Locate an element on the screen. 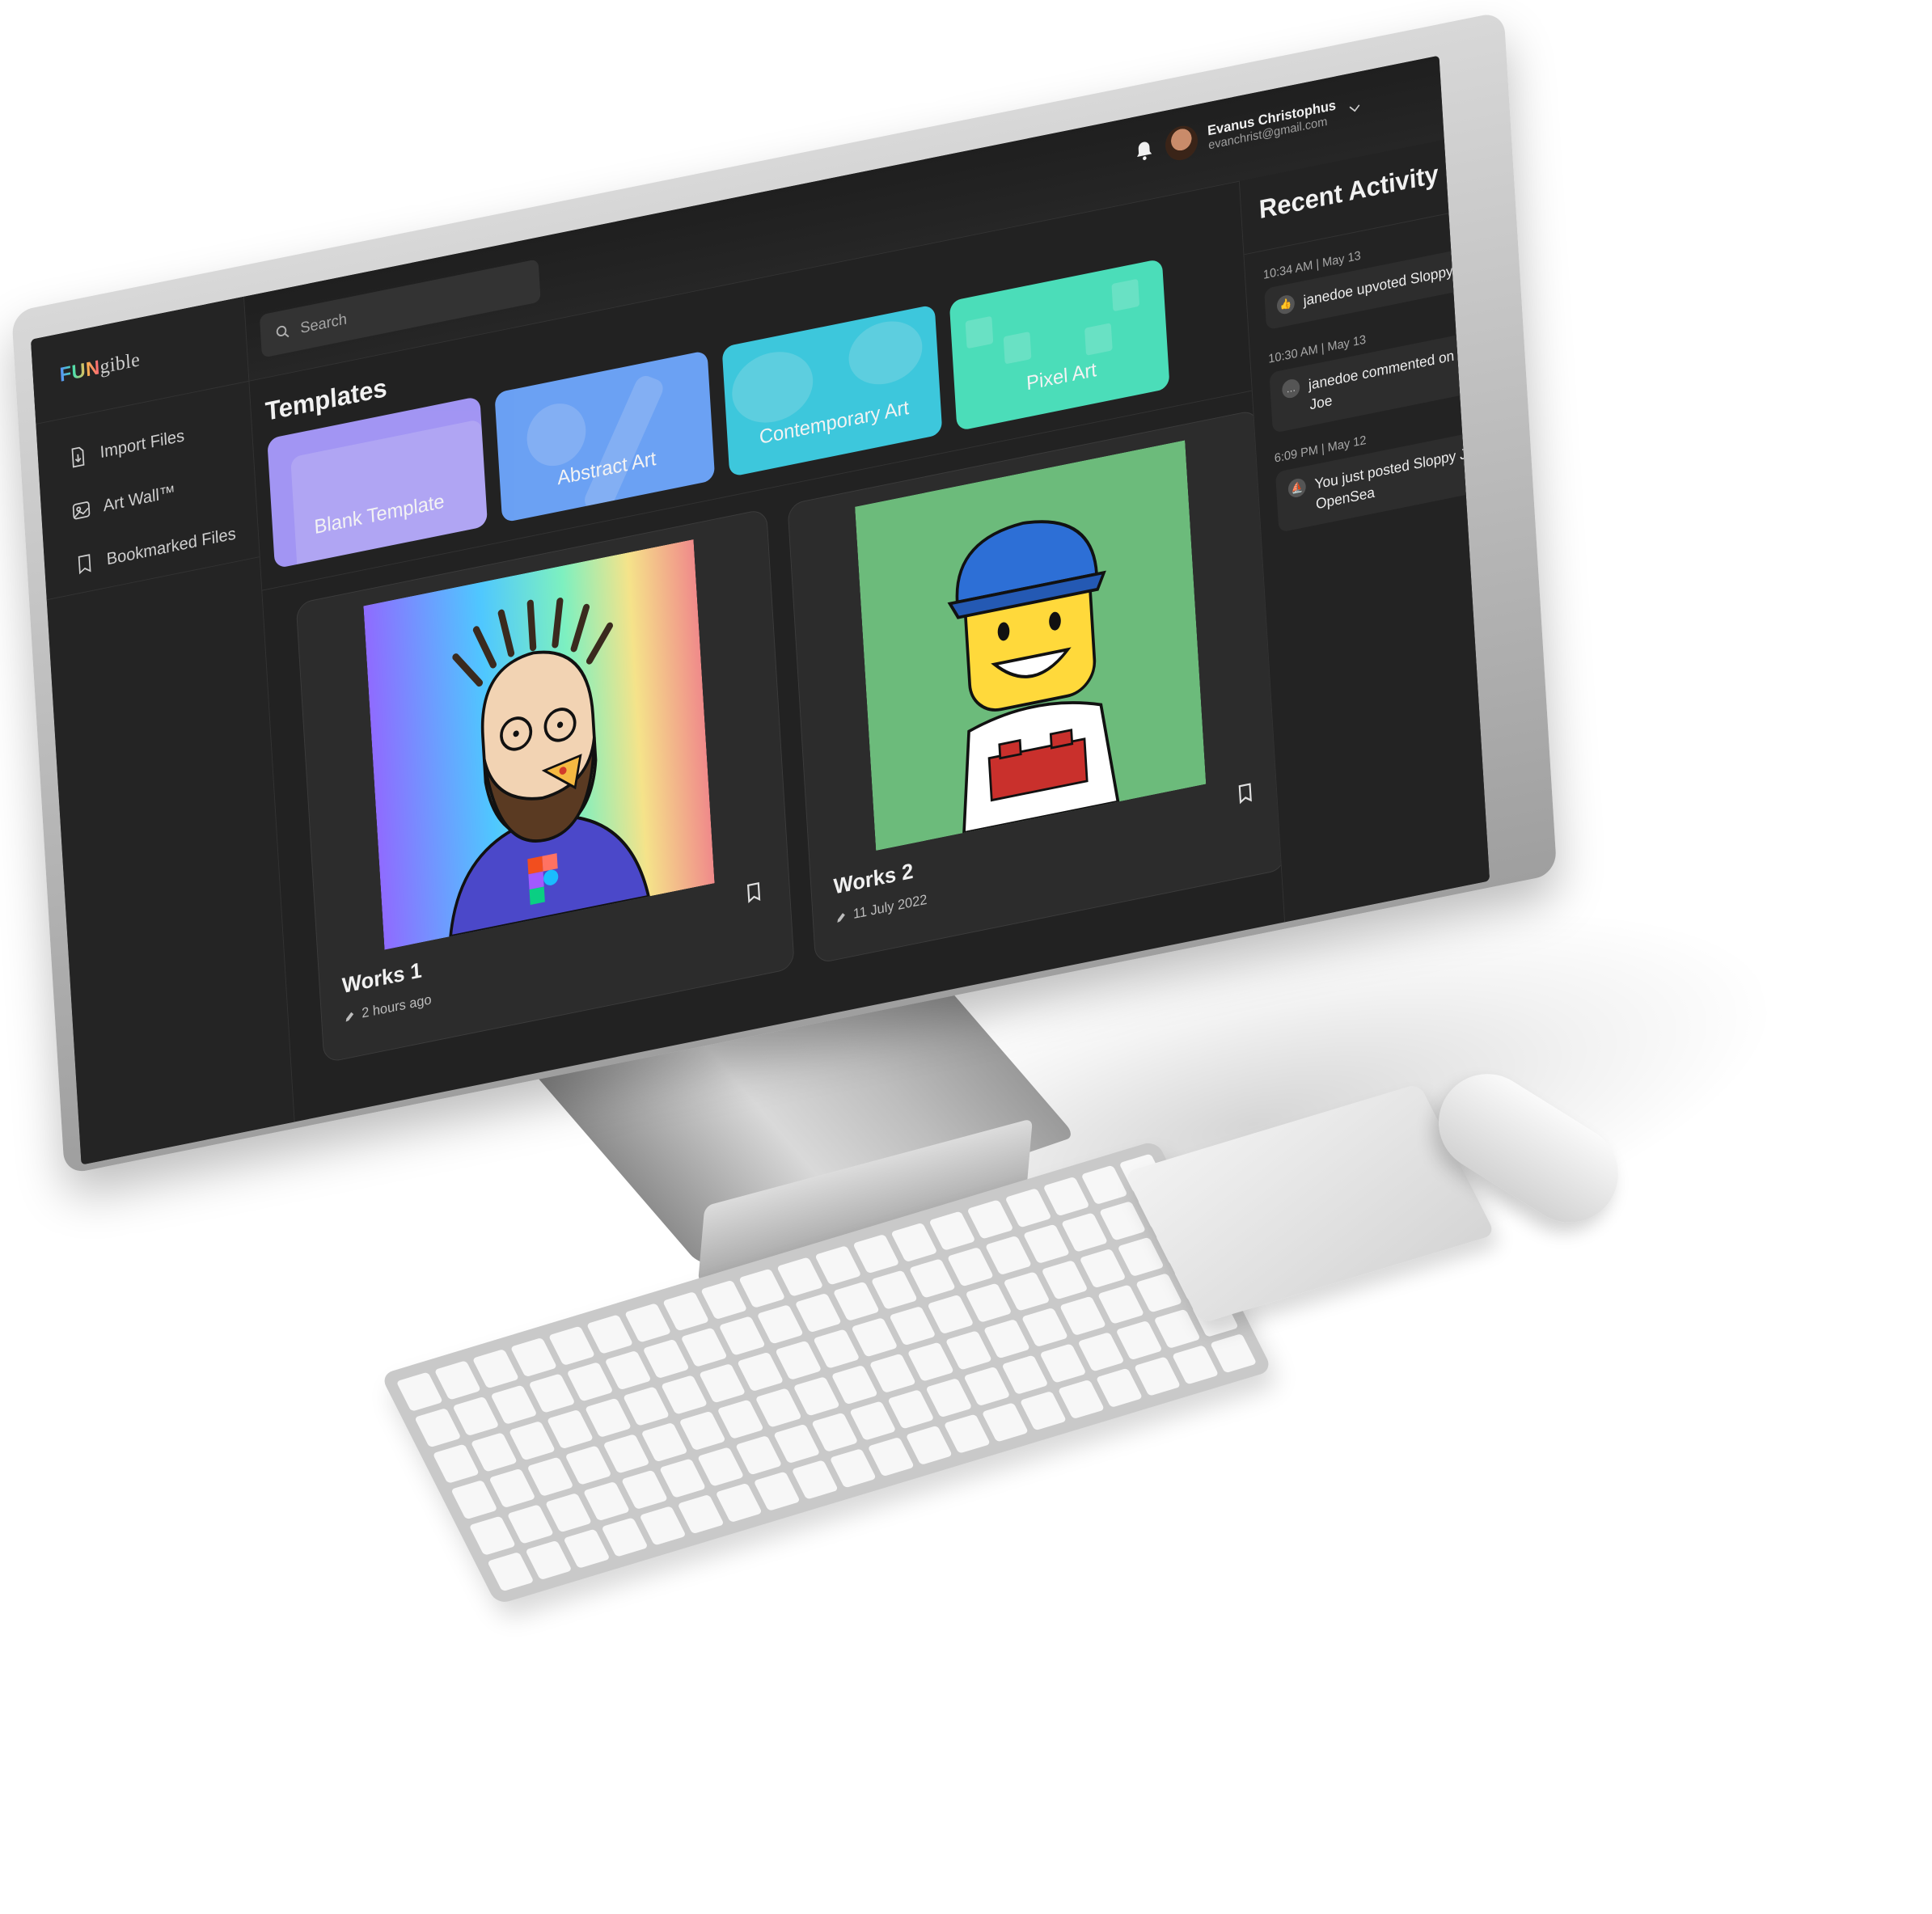  work-title: Works 2 is located at coordinates (873, 879).